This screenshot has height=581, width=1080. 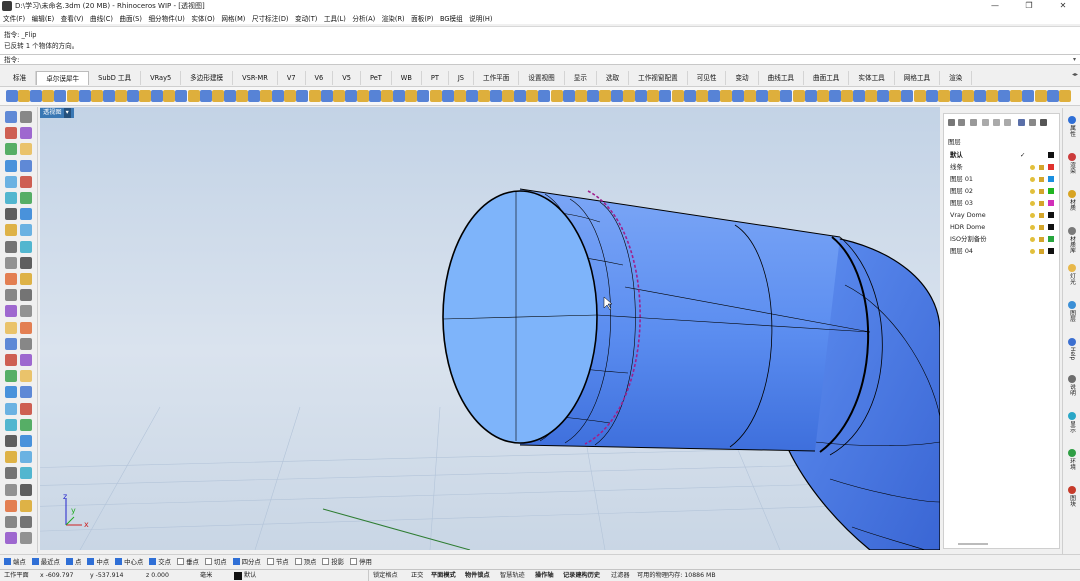 I want to click on tab-polygon-modeling: 多边形建模, so click(x=207, y=78).